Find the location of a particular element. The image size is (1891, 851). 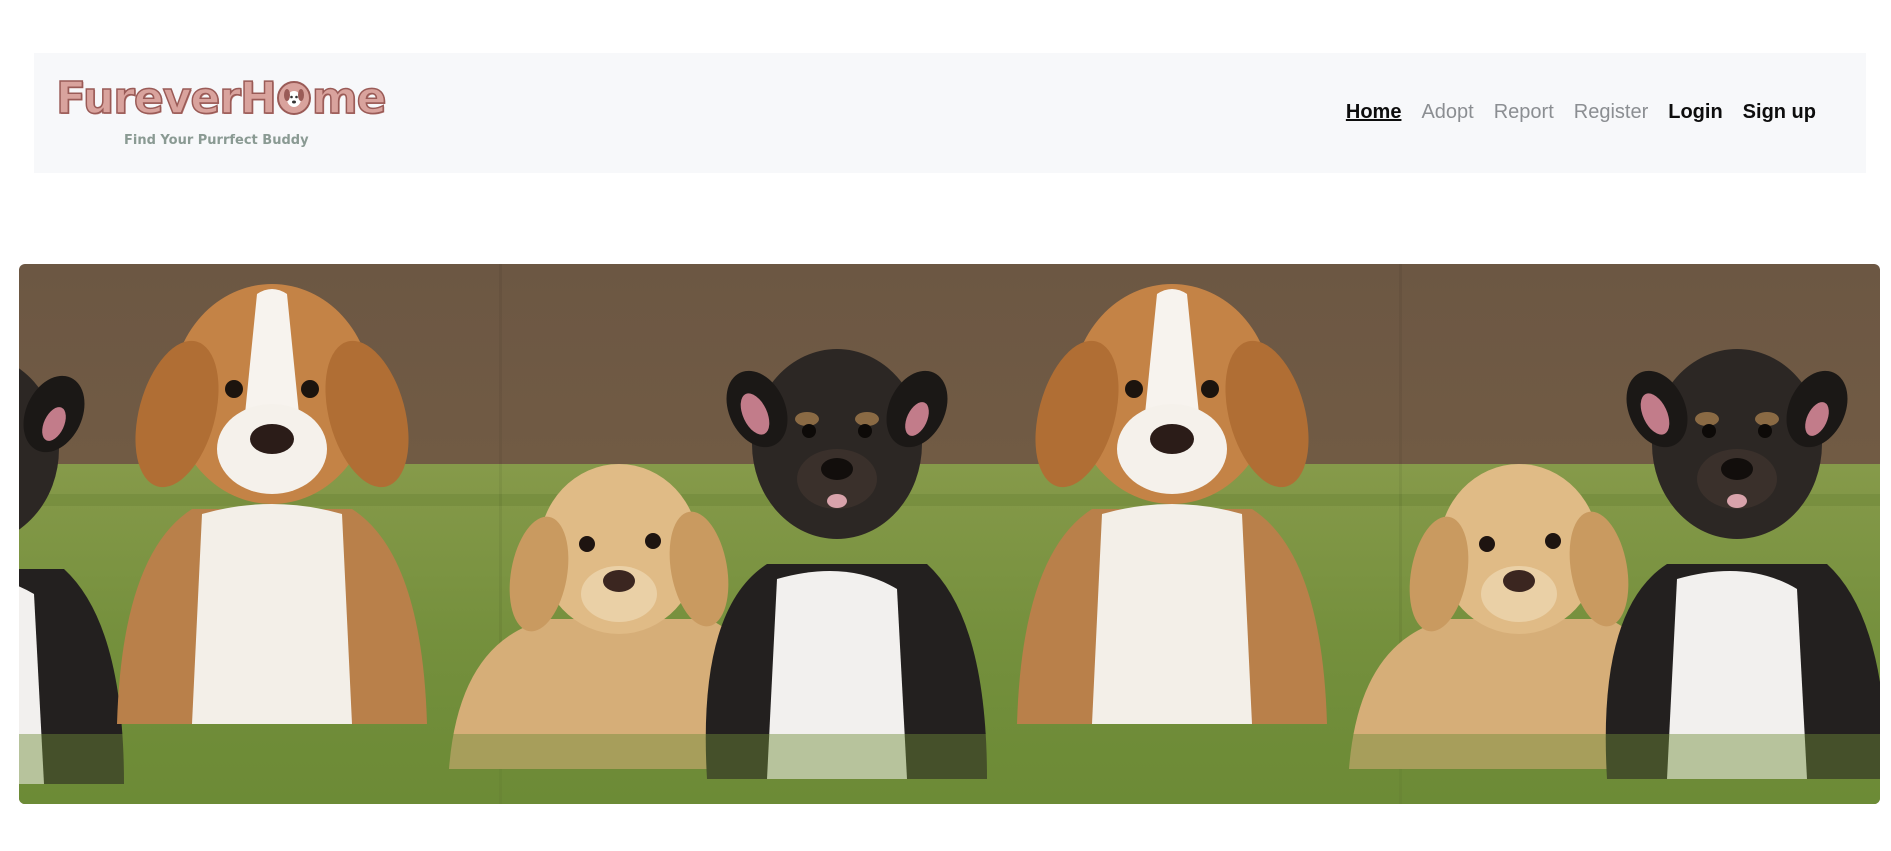

nav-login-link: Login is located at coordinates (1695, 112).